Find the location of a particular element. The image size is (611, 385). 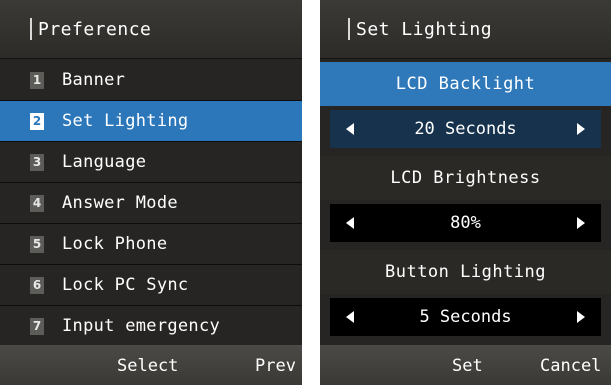

item-number: 5 is located at coordinates (37, 244).